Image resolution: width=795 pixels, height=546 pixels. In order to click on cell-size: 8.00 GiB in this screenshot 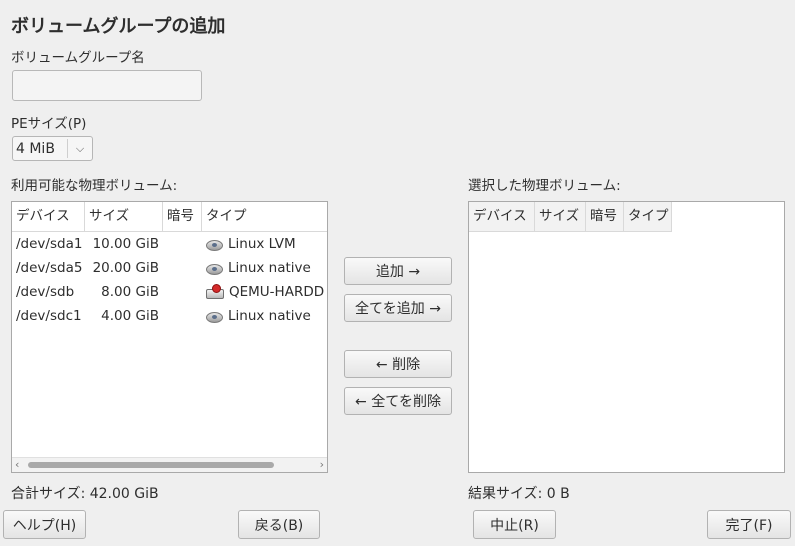, I will do `click(130, 292)`.